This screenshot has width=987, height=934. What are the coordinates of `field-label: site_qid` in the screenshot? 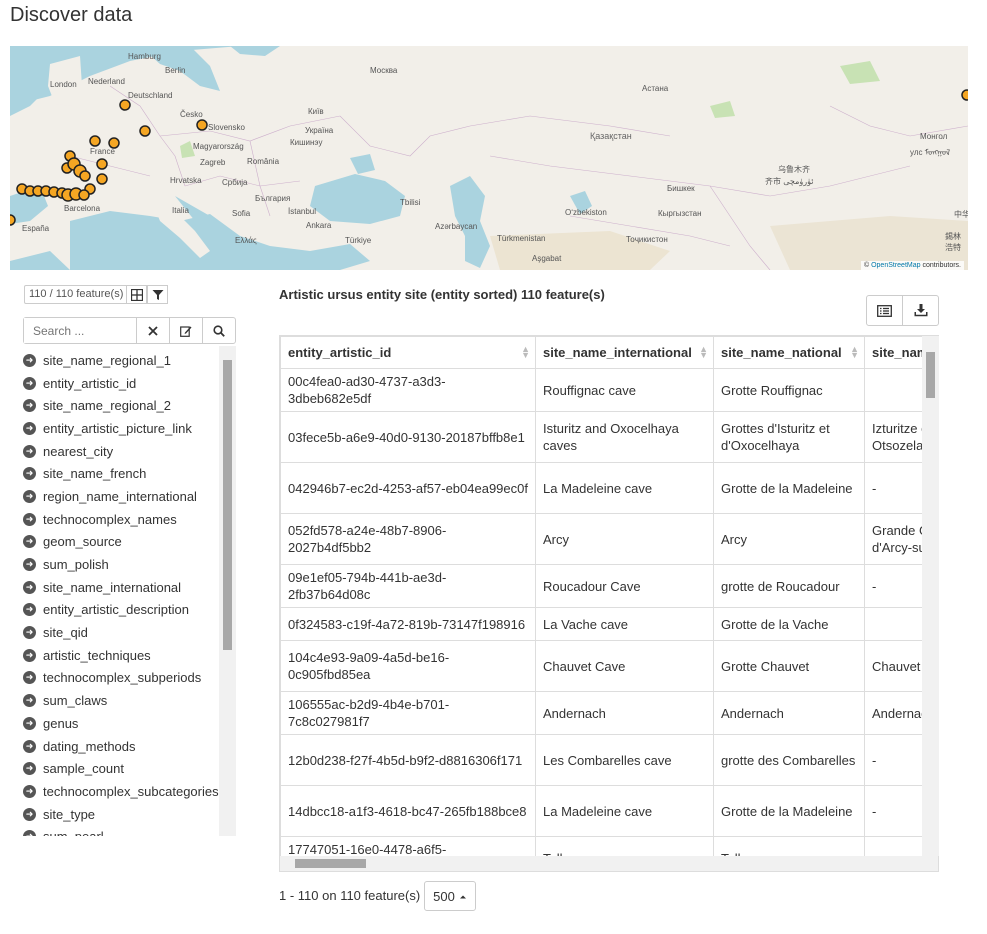 It's located at (65, 633).